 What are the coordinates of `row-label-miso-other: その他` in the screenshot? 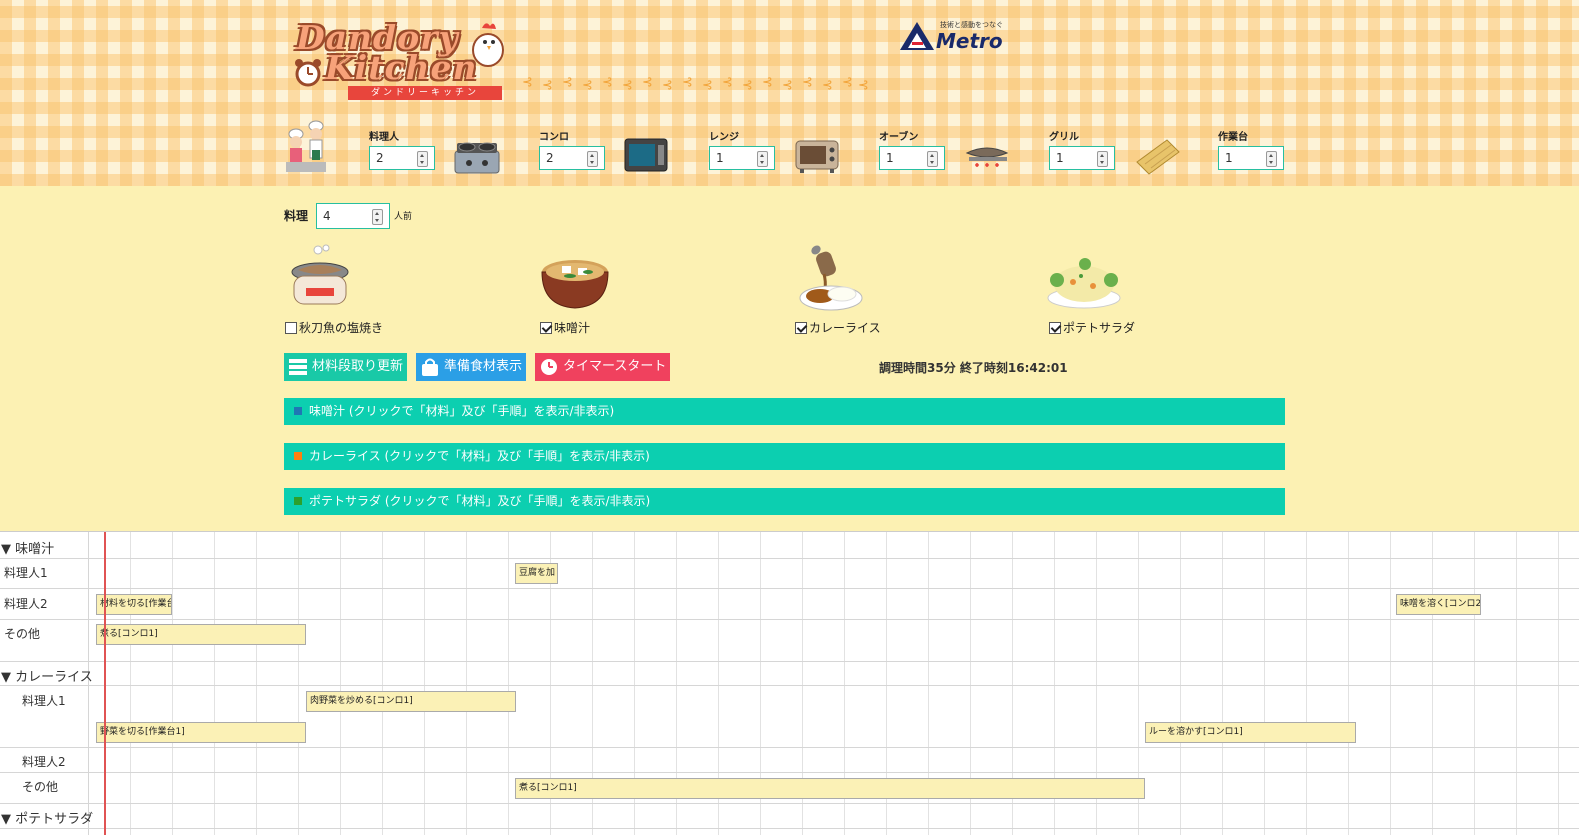 It's located at (22, 634).